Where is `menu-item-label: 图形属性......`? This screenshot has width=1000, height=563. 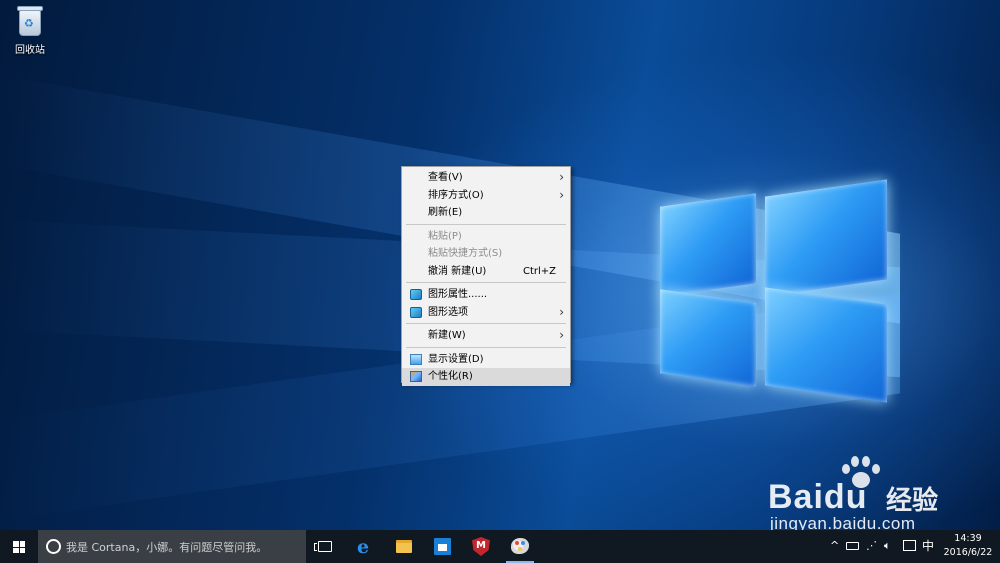 menu-item-label: 图形属性...... is located at coordinates (458, 294).